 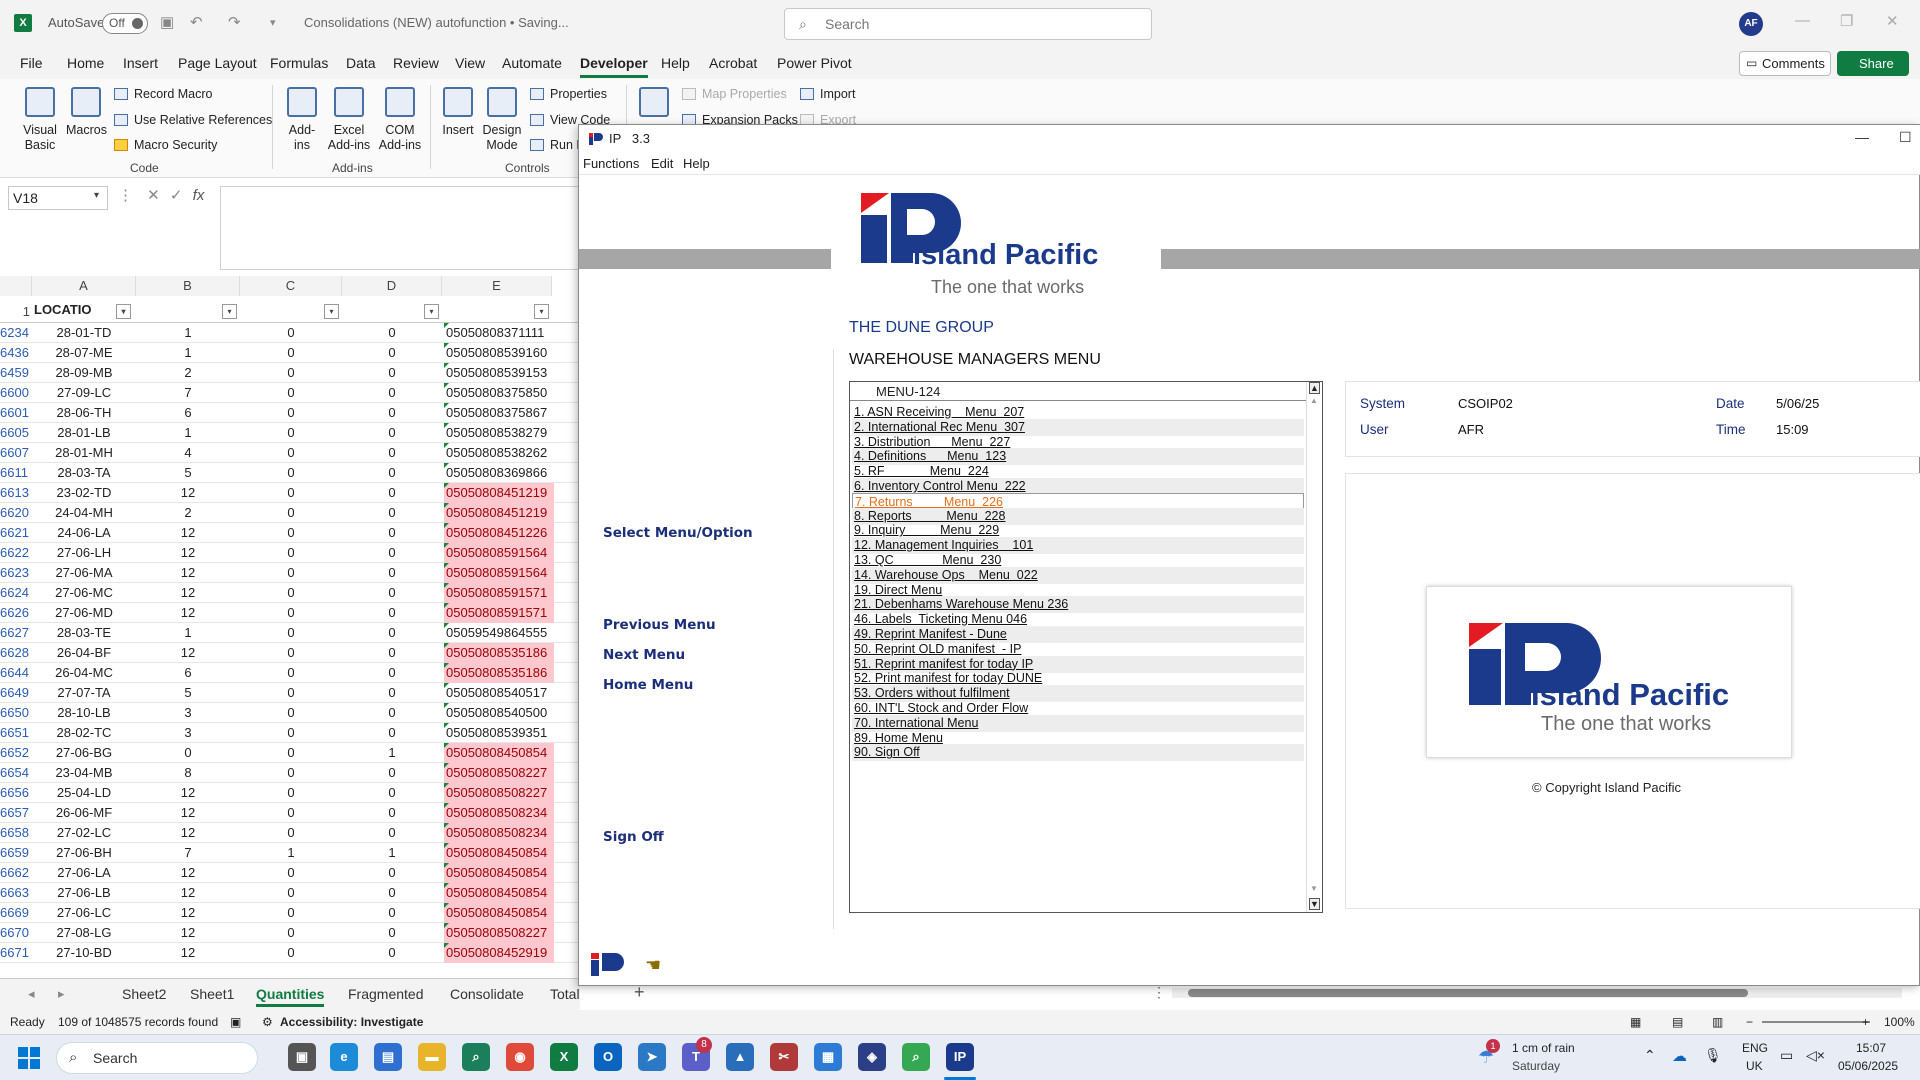 What do you see at coordinates (499, 953) in the screenshot?
I see `cell-e: 05050808452919` at bounding box center [499, 953].